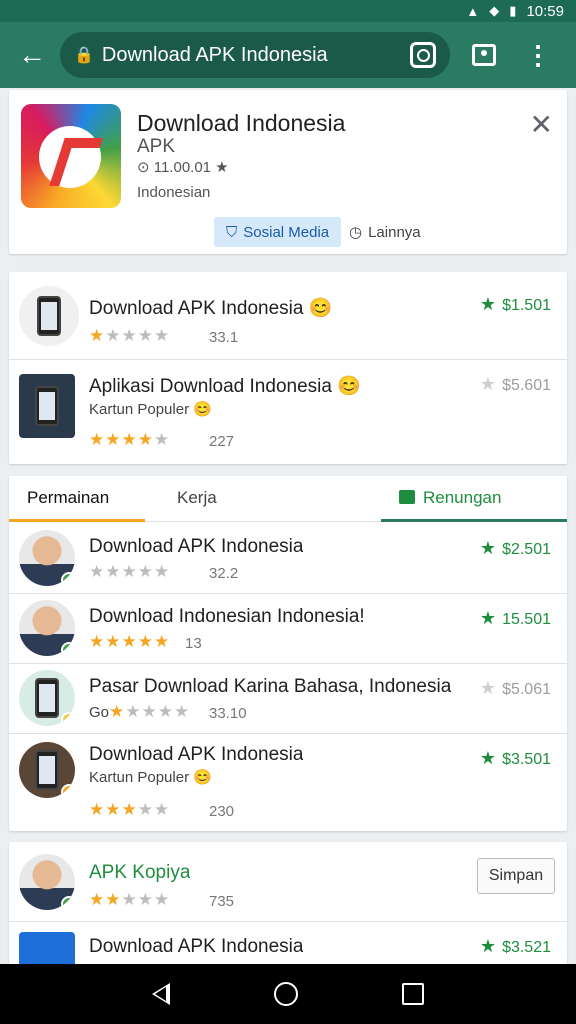 The width and height of the screenshot is (576, 1024). Describe the element at coordinates (515, 384) in the screenshot. I see `item-price: ★ $5.601` at that location.